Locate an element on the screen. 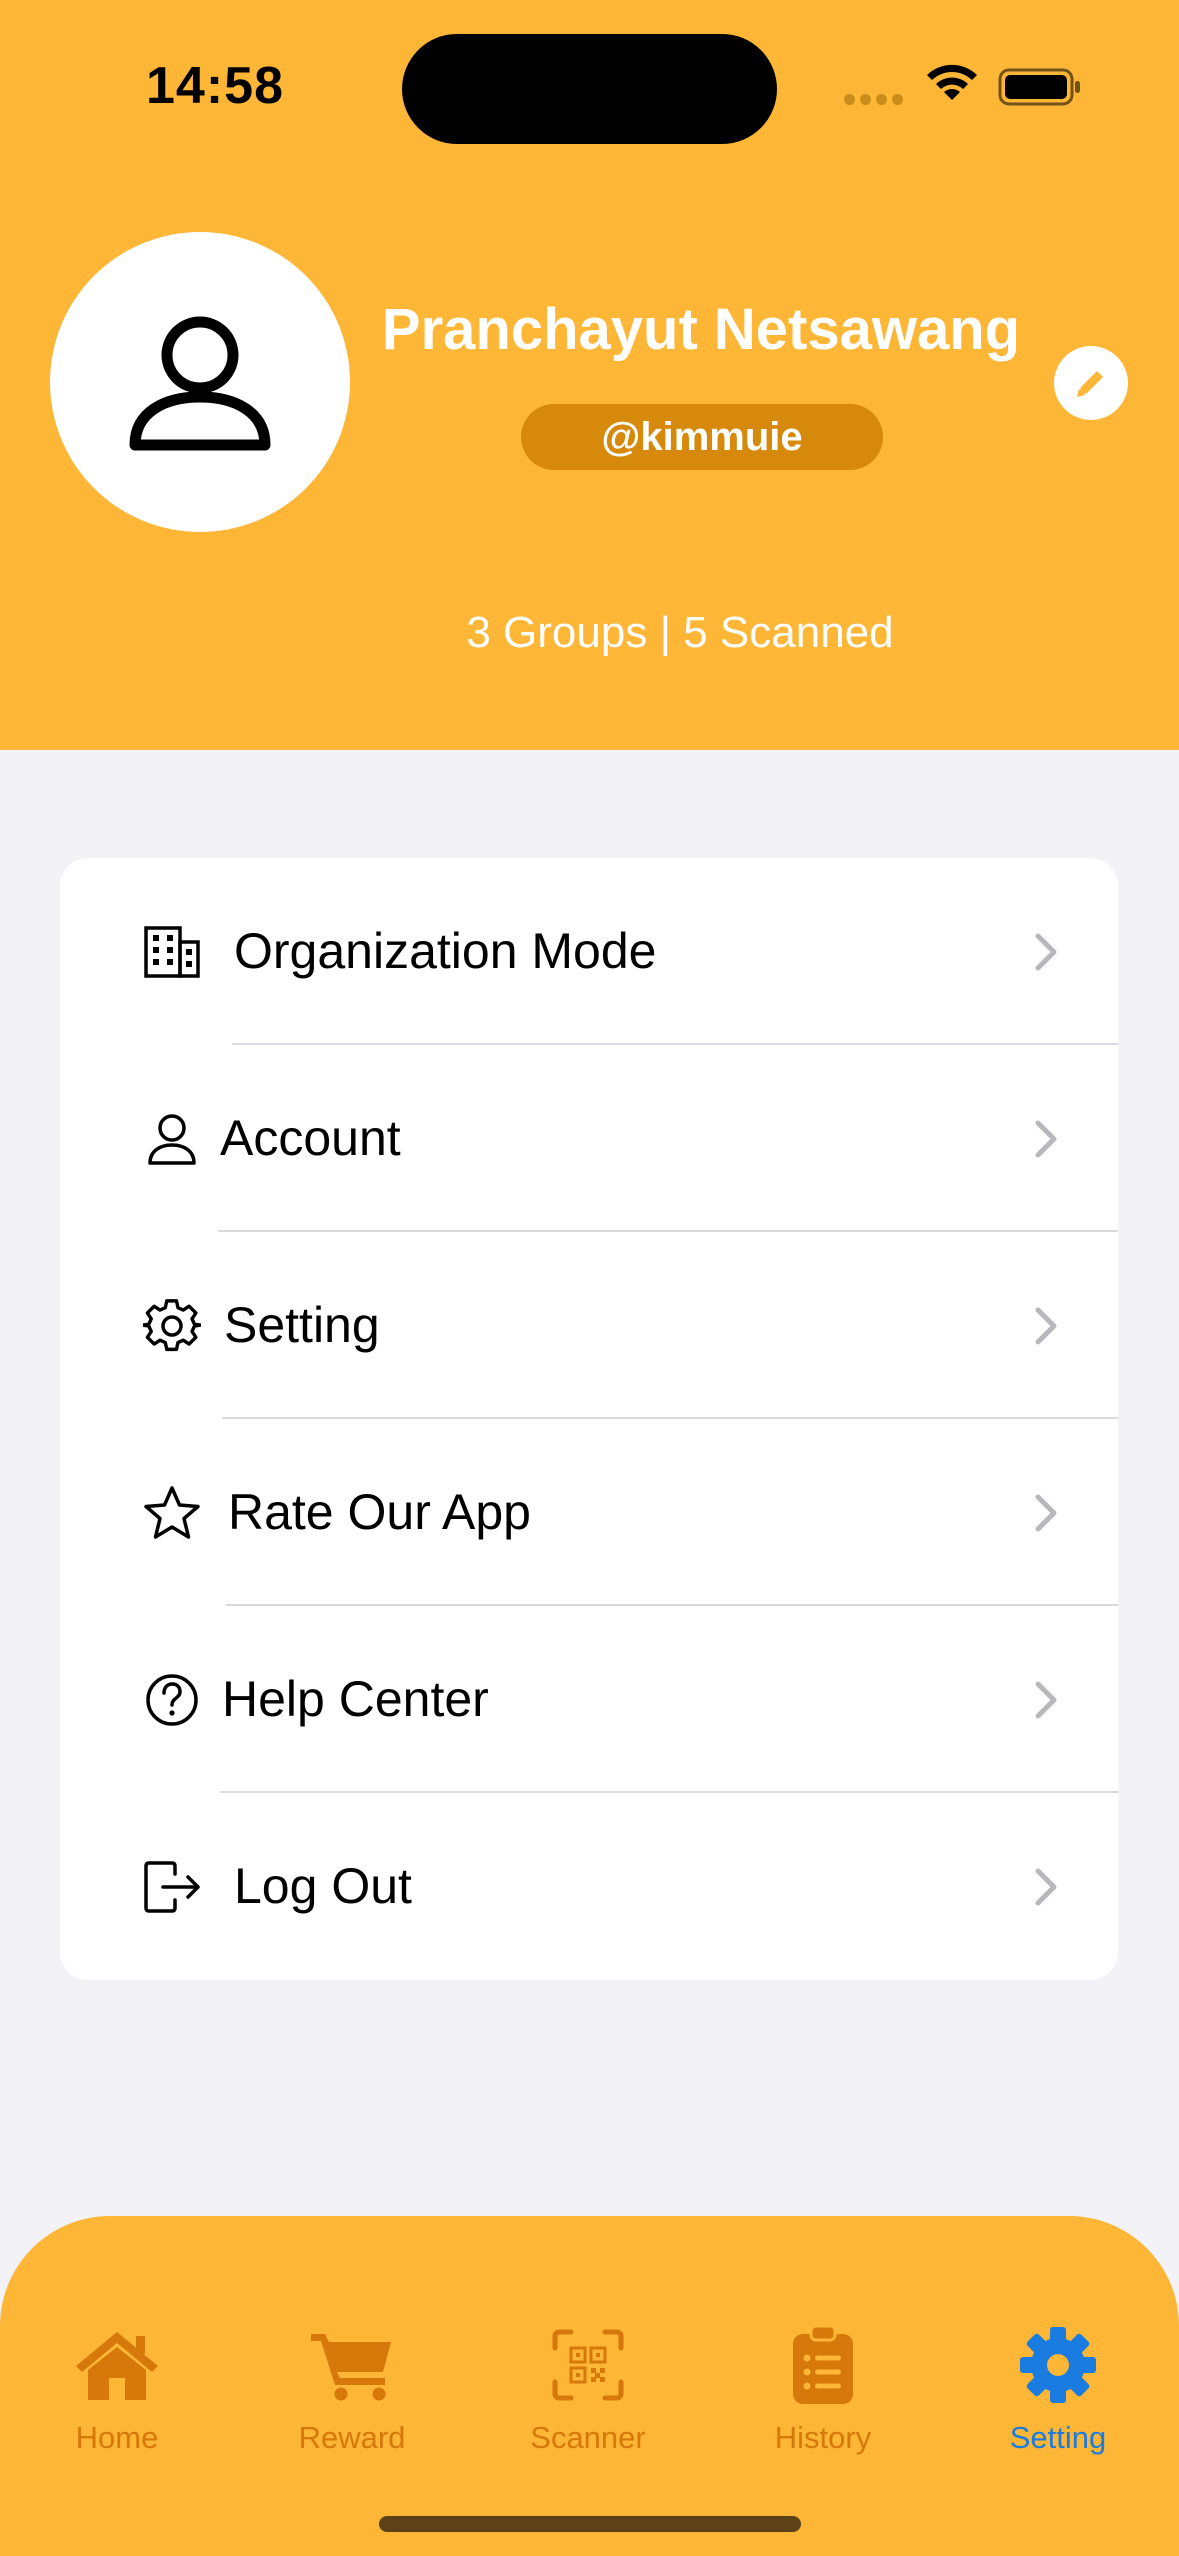 The width and height of the screenshot is (1179, 2556). wifi-icon is located at coordinates (952, 82).